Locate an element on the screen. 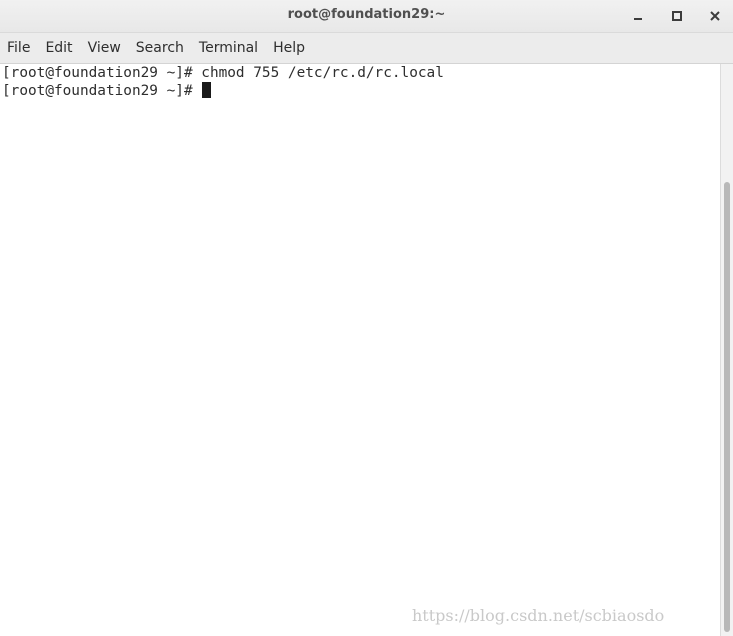 The image size is (733, 636). minimize-icon is located at coordinates (638, 19).